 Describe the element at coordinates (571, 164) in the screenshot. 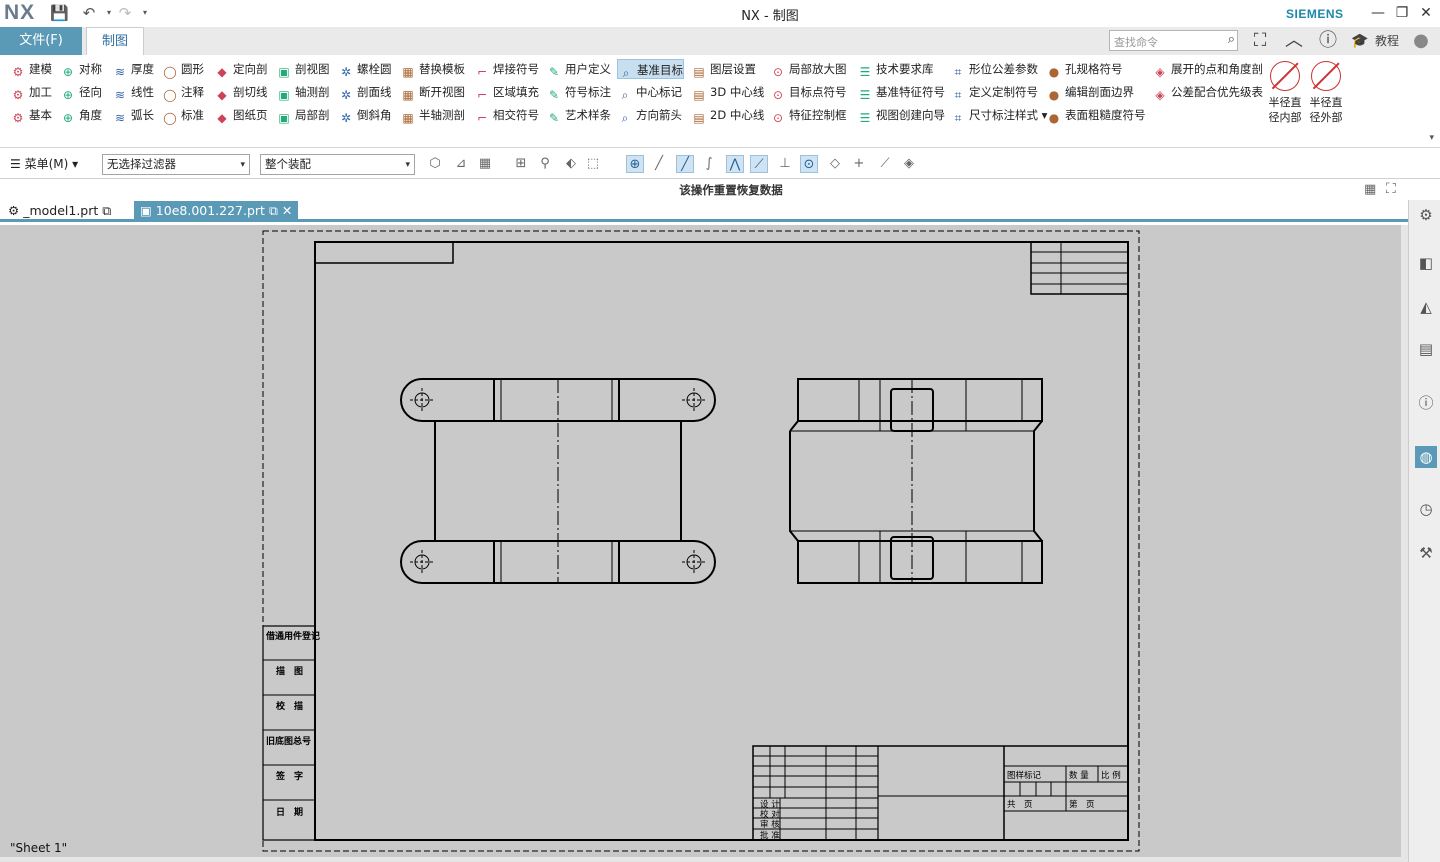

I see `snap-tool-icon-5: ⬖` at that location.